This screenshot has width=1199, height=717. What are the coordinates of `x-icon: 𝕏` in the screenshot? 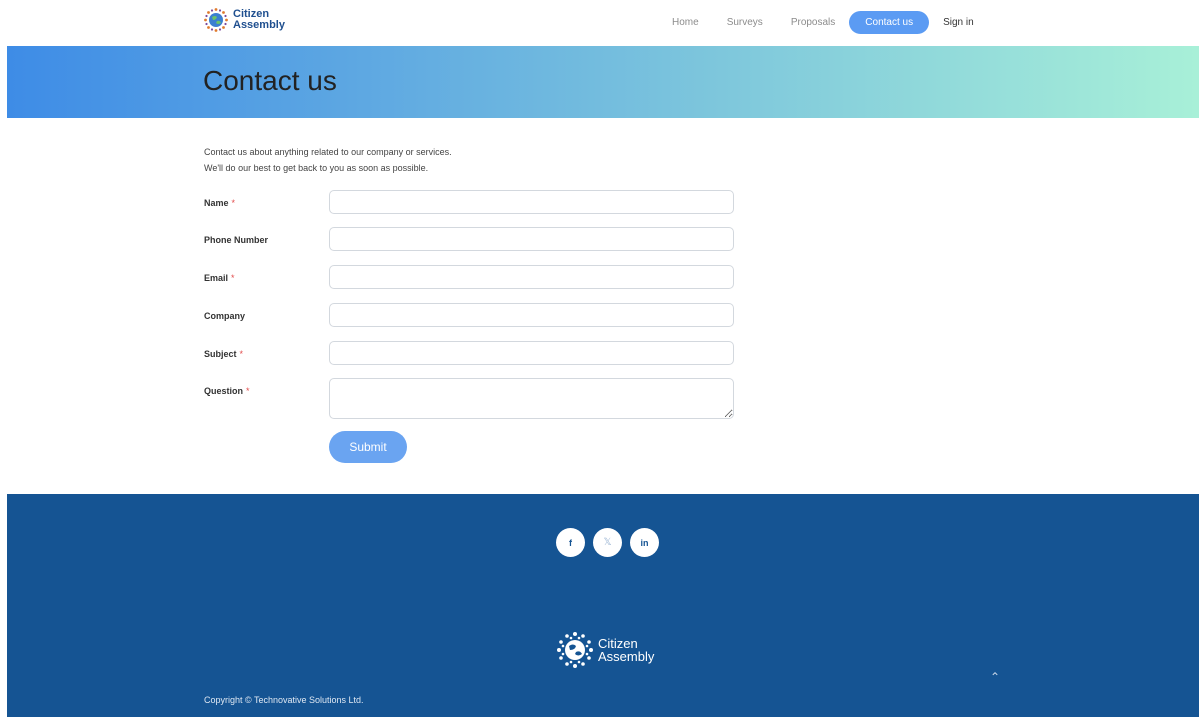 It's located at (607, 542).